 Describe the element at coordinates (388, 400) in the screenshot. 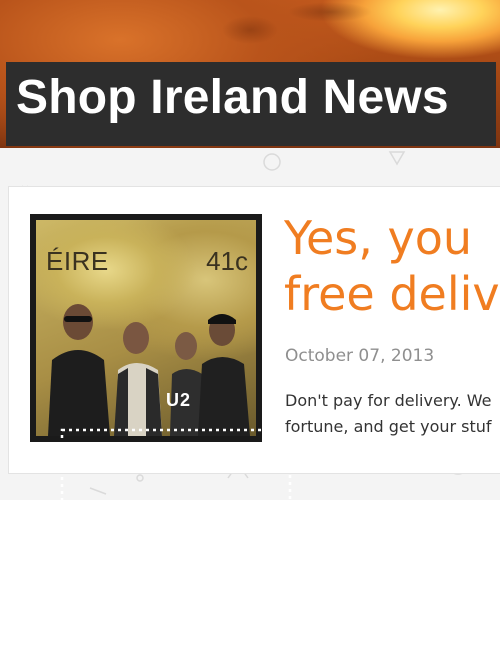

I see `post-excerpt-line-1: Don't pay for delivery. We` at that location.